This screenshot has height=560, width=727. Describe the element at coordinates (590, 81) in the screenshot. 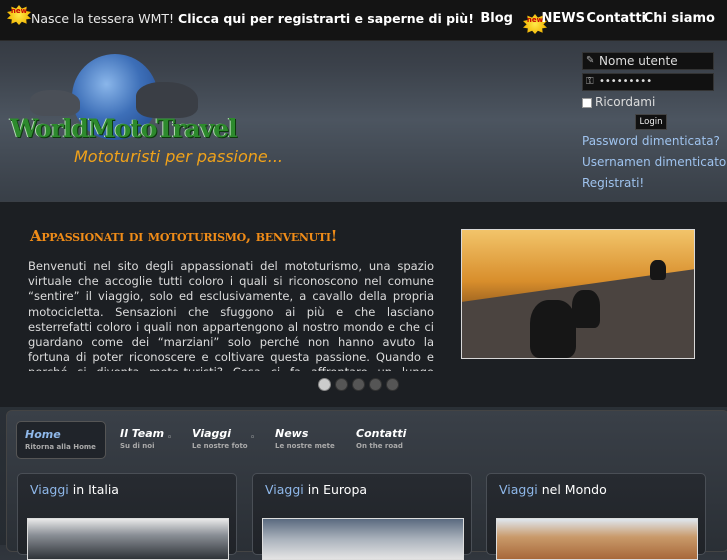

I see `key-icon: ⚿` at that location.